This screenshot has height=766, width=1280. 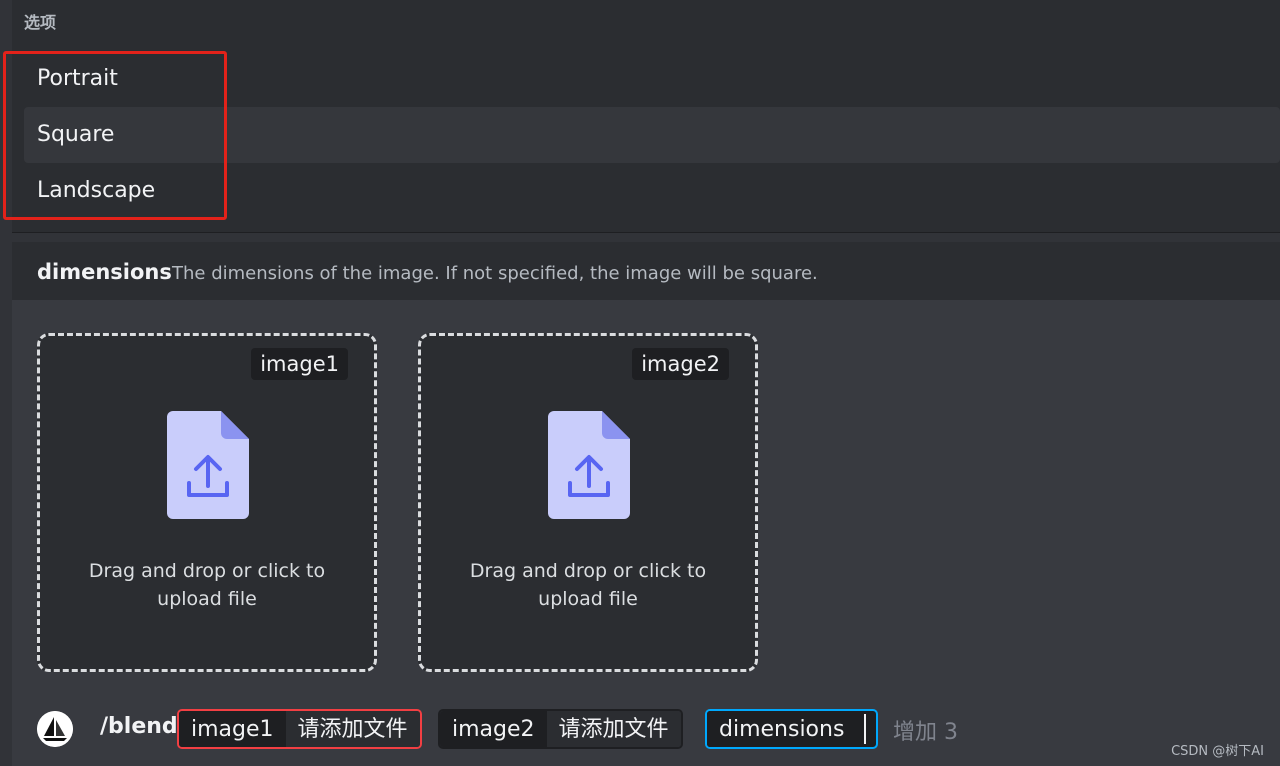 I want to click on sailboat-icon, so click(x=55, y=729).